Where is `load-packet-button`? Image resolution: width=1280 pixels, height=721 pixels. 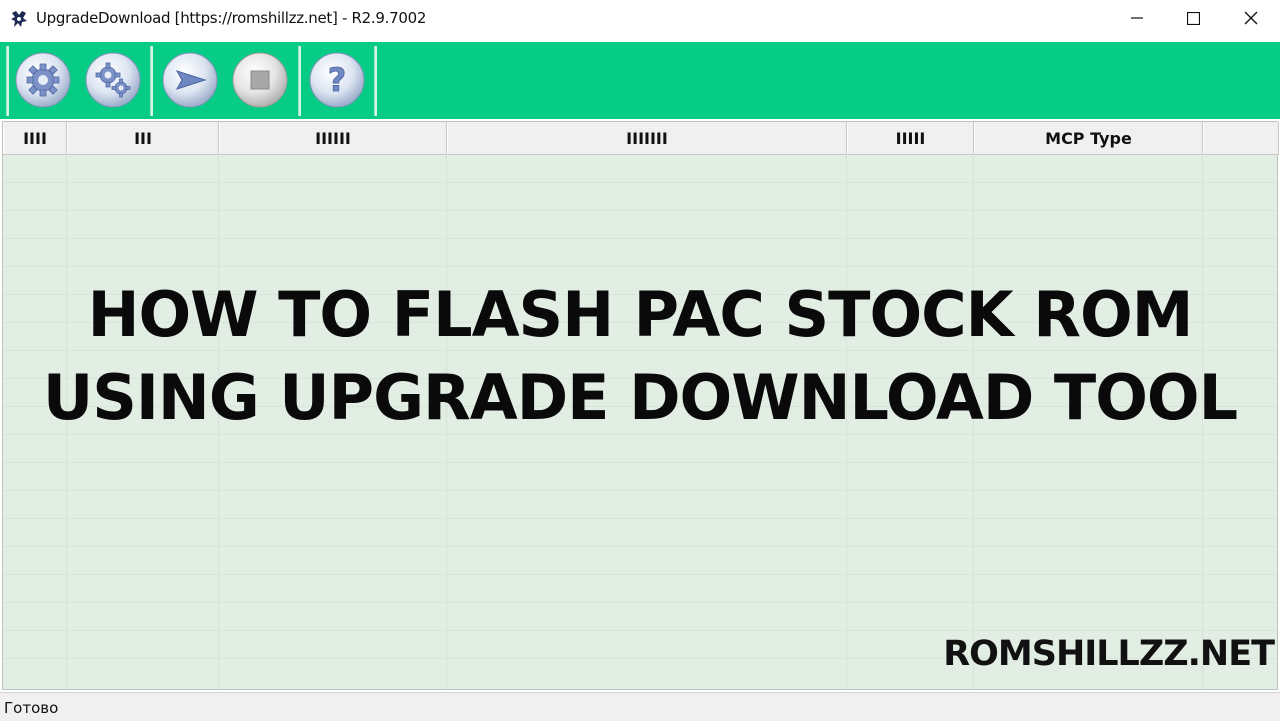 load-packet-button is located at coordinates (43, 80).